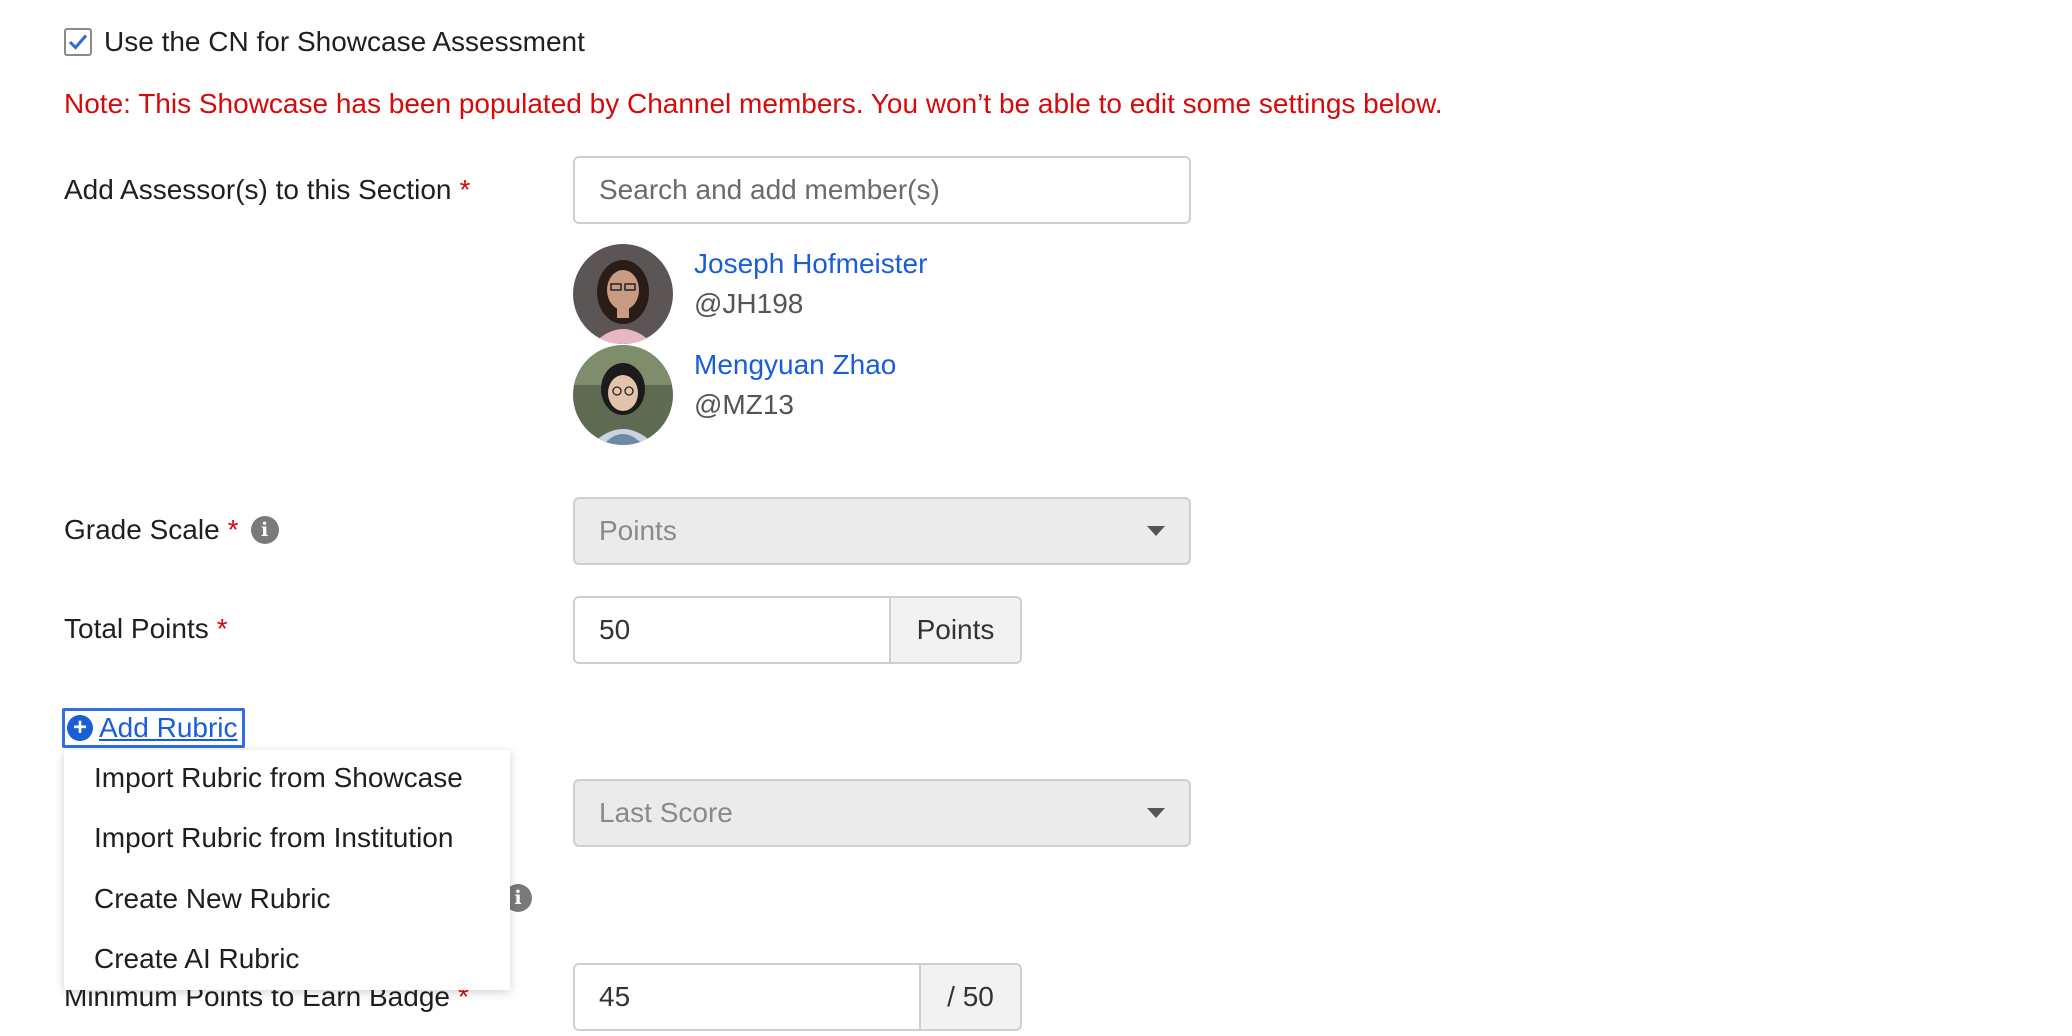 The height and width of the screenshot is (1036, 2072). What do you see at coordinates (344, 41) in the screenshot?
I see `showcase-assessment-label: Use the CN for Showcase Assessment` at bounding box center [344, 41].